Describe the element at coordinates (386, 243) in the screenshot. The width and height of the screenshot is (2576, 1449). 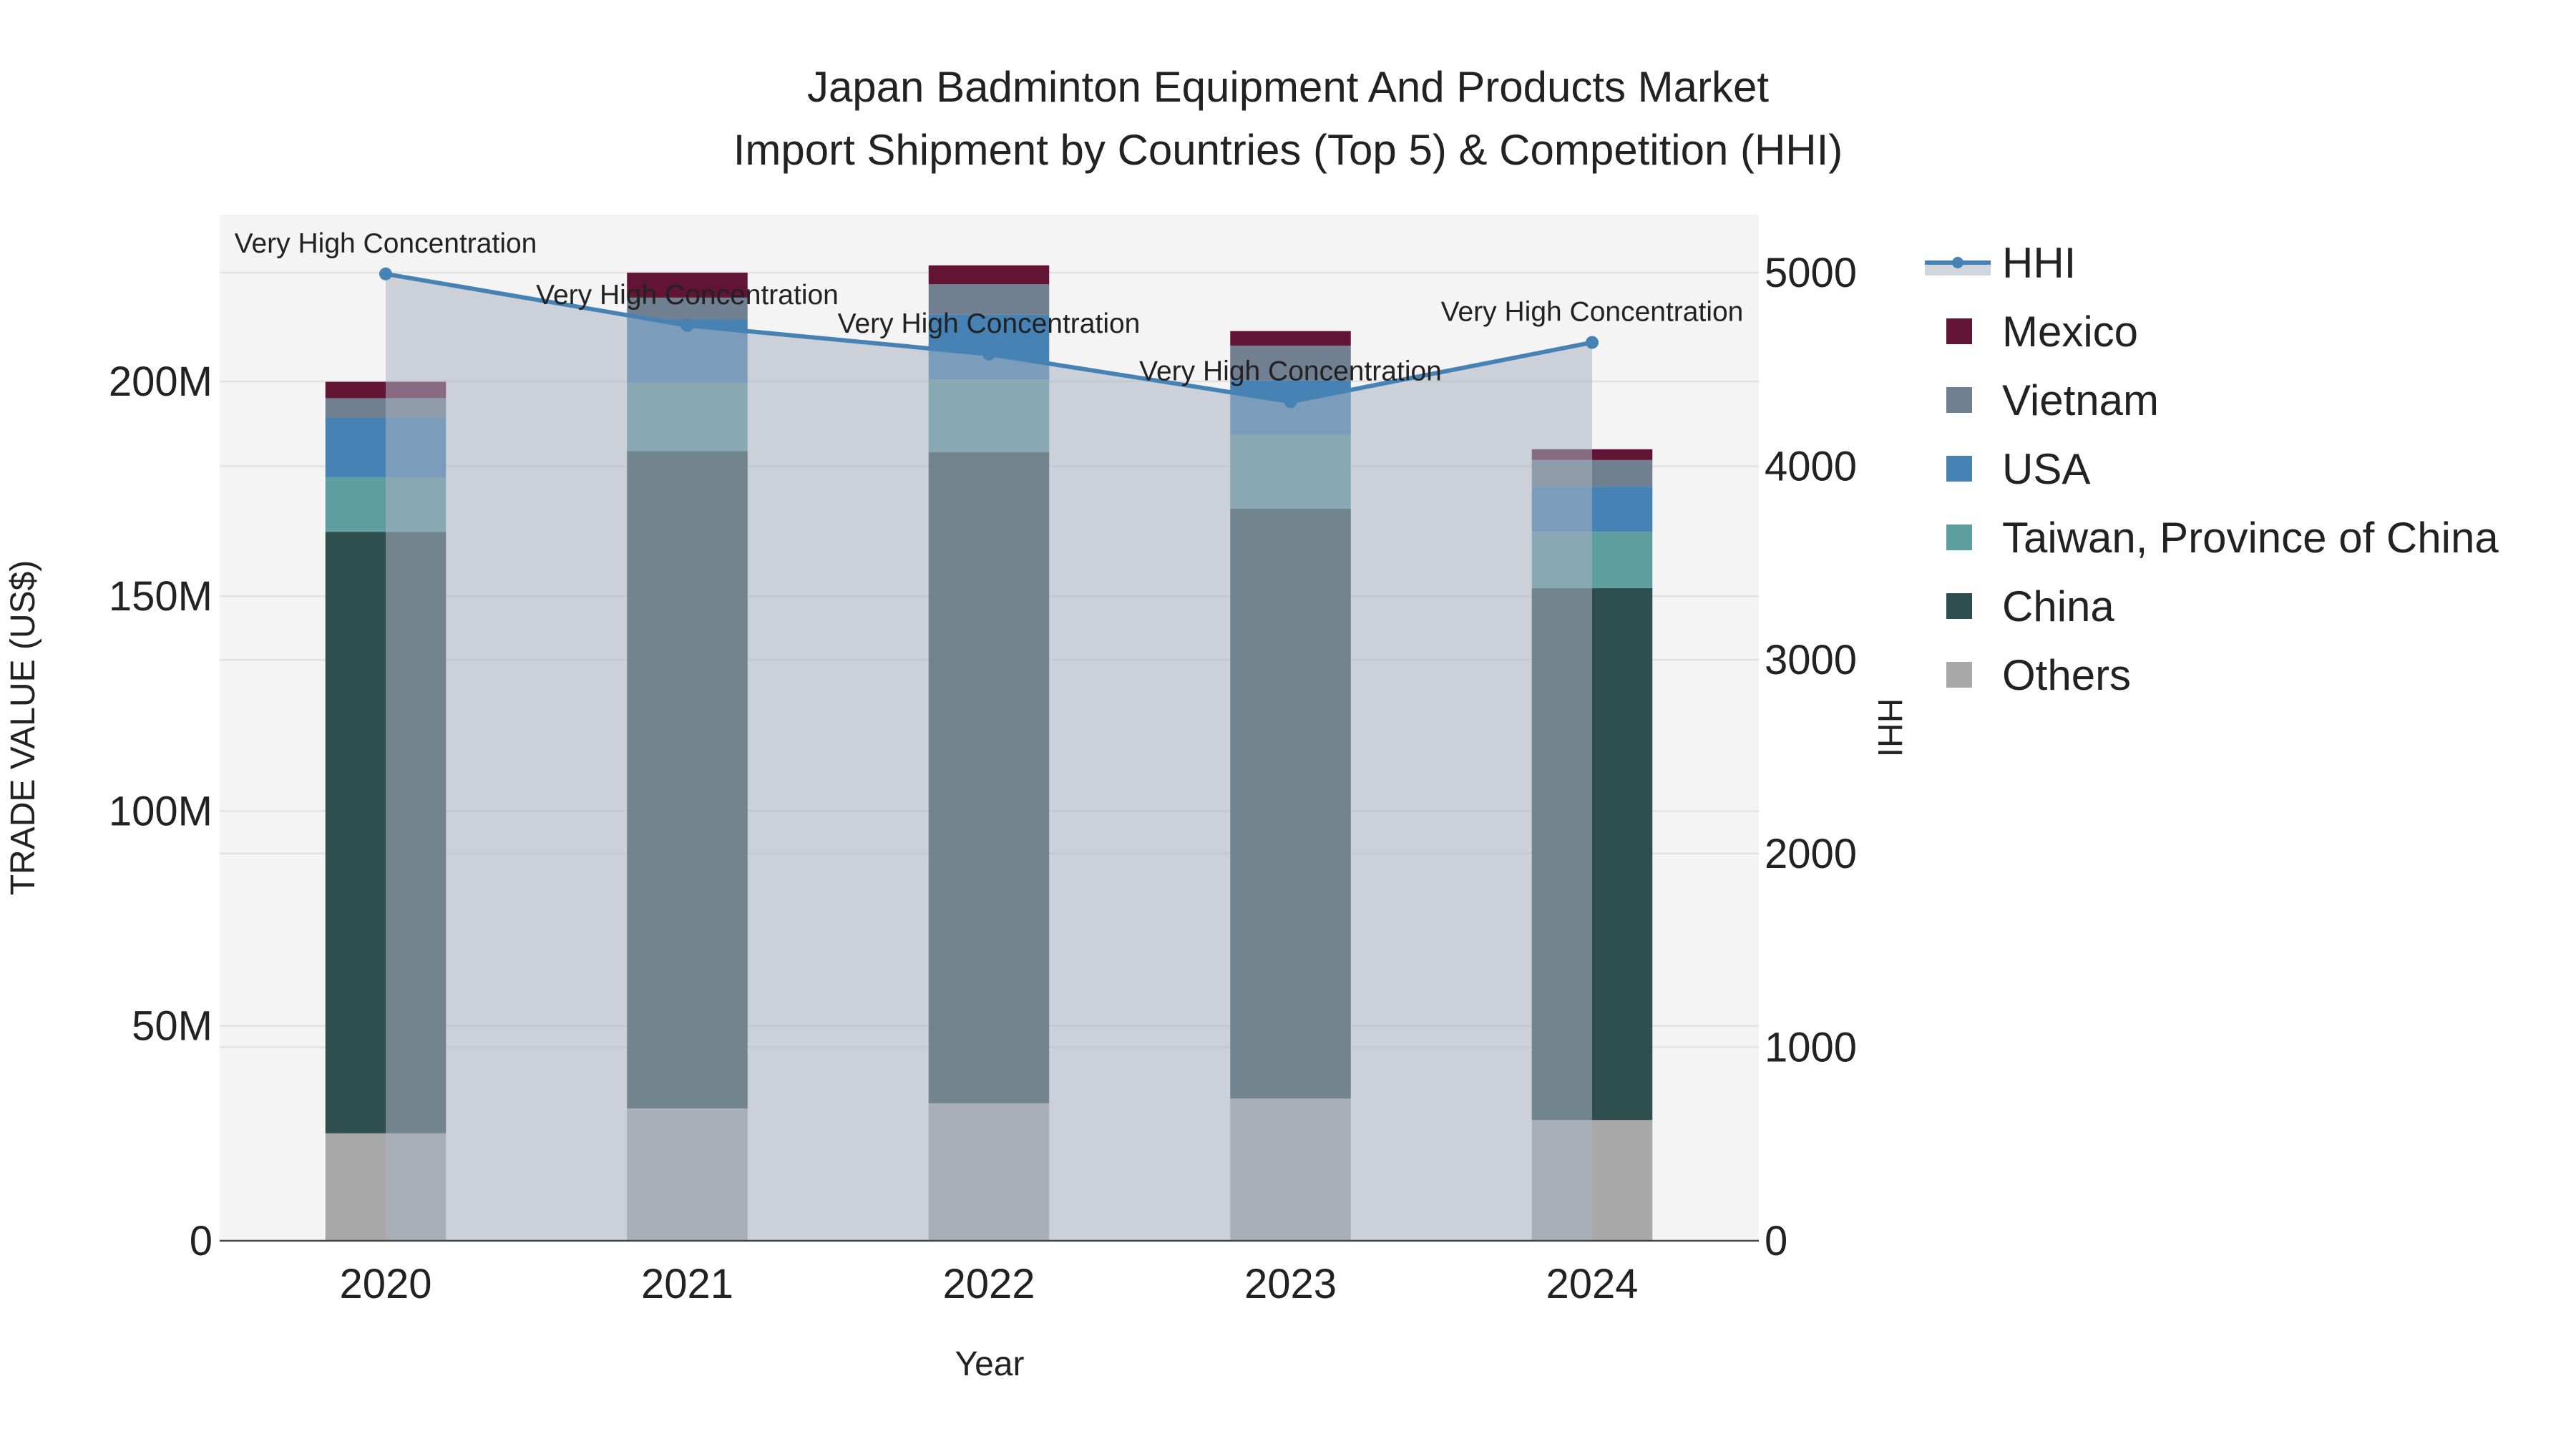
I see `hhi-annotation-2020: Very High Concentration` at that location.